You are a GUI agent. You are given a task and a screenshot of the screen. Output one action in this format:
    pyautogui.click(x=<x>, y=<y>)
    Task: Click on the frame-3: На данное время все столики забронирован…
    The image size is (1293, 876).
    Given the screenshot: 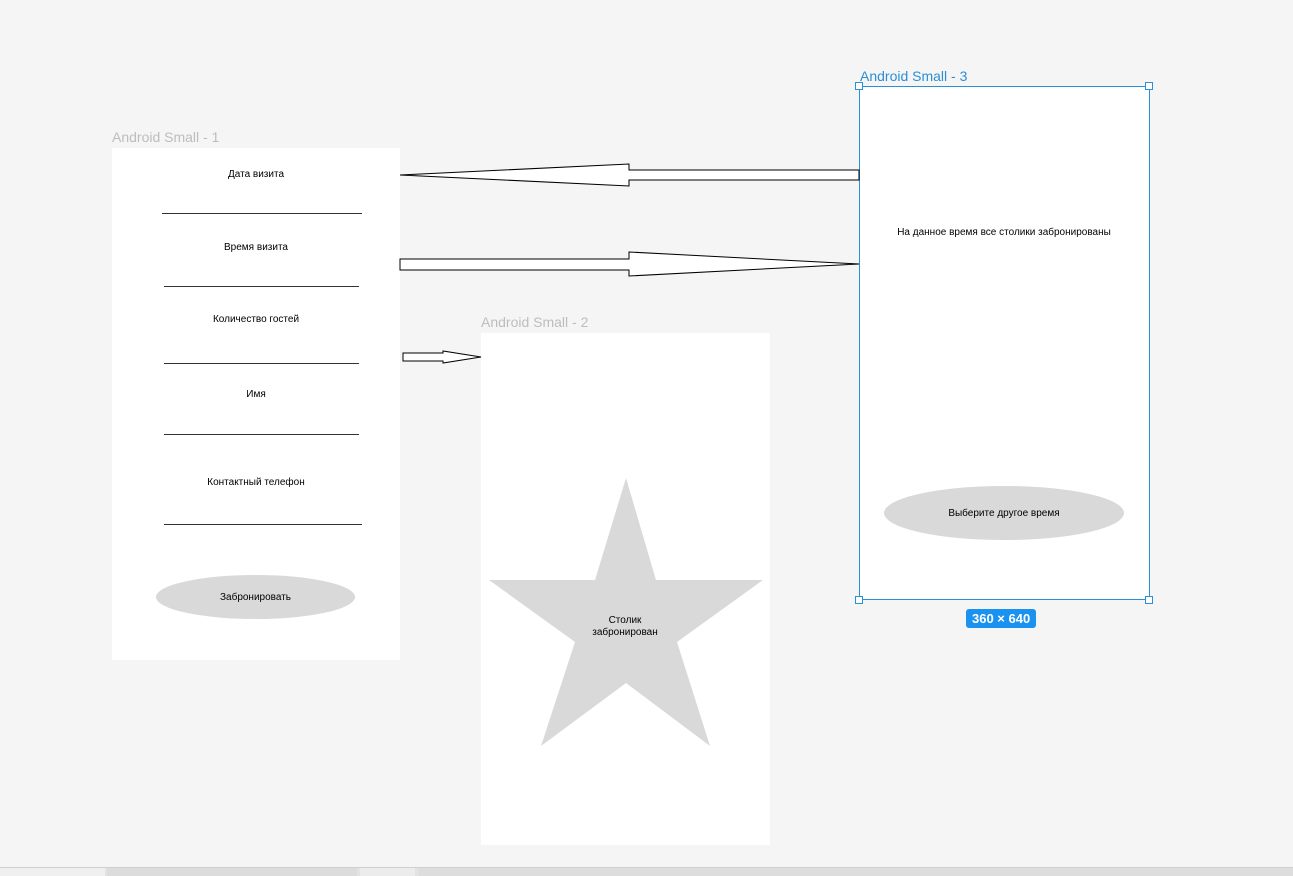 What is the action you would take?
    pyautogui.click(x=1004, y=343)
    